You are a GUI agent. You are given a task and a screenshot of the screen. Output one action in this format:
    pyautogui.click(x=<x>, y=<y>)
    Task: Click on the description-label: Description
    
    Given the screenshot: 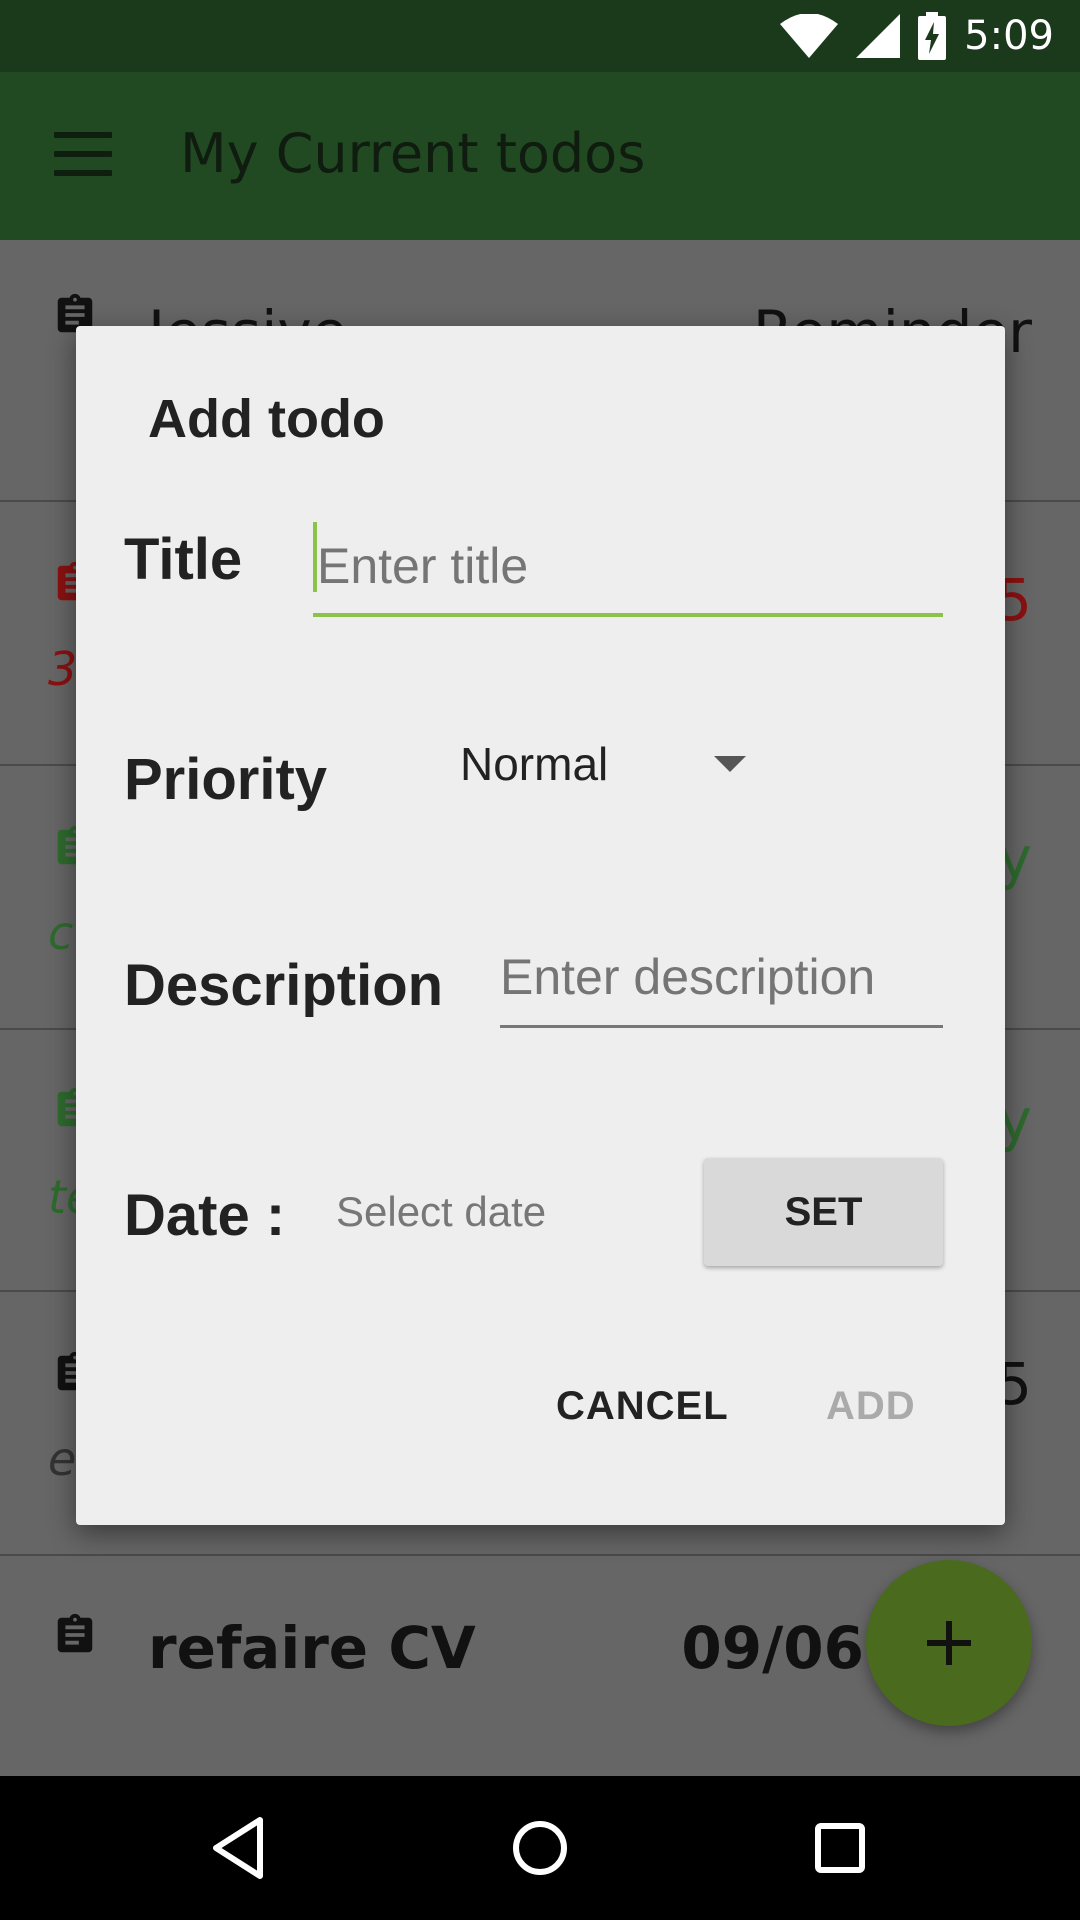 What is the action you would take?
    pyautogui.click(x=284, y=985)
    